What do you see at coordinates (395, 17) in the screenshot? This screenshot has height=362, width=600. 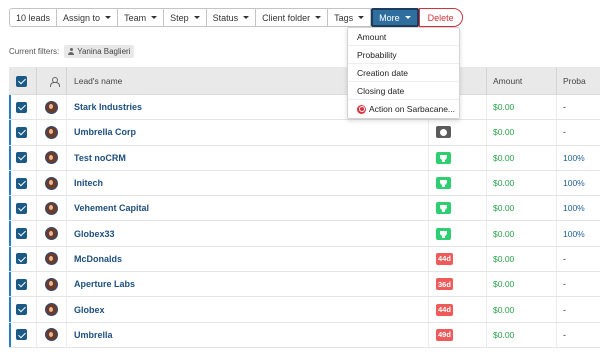 I see `more-button: More` at bounding box center [395, 17].